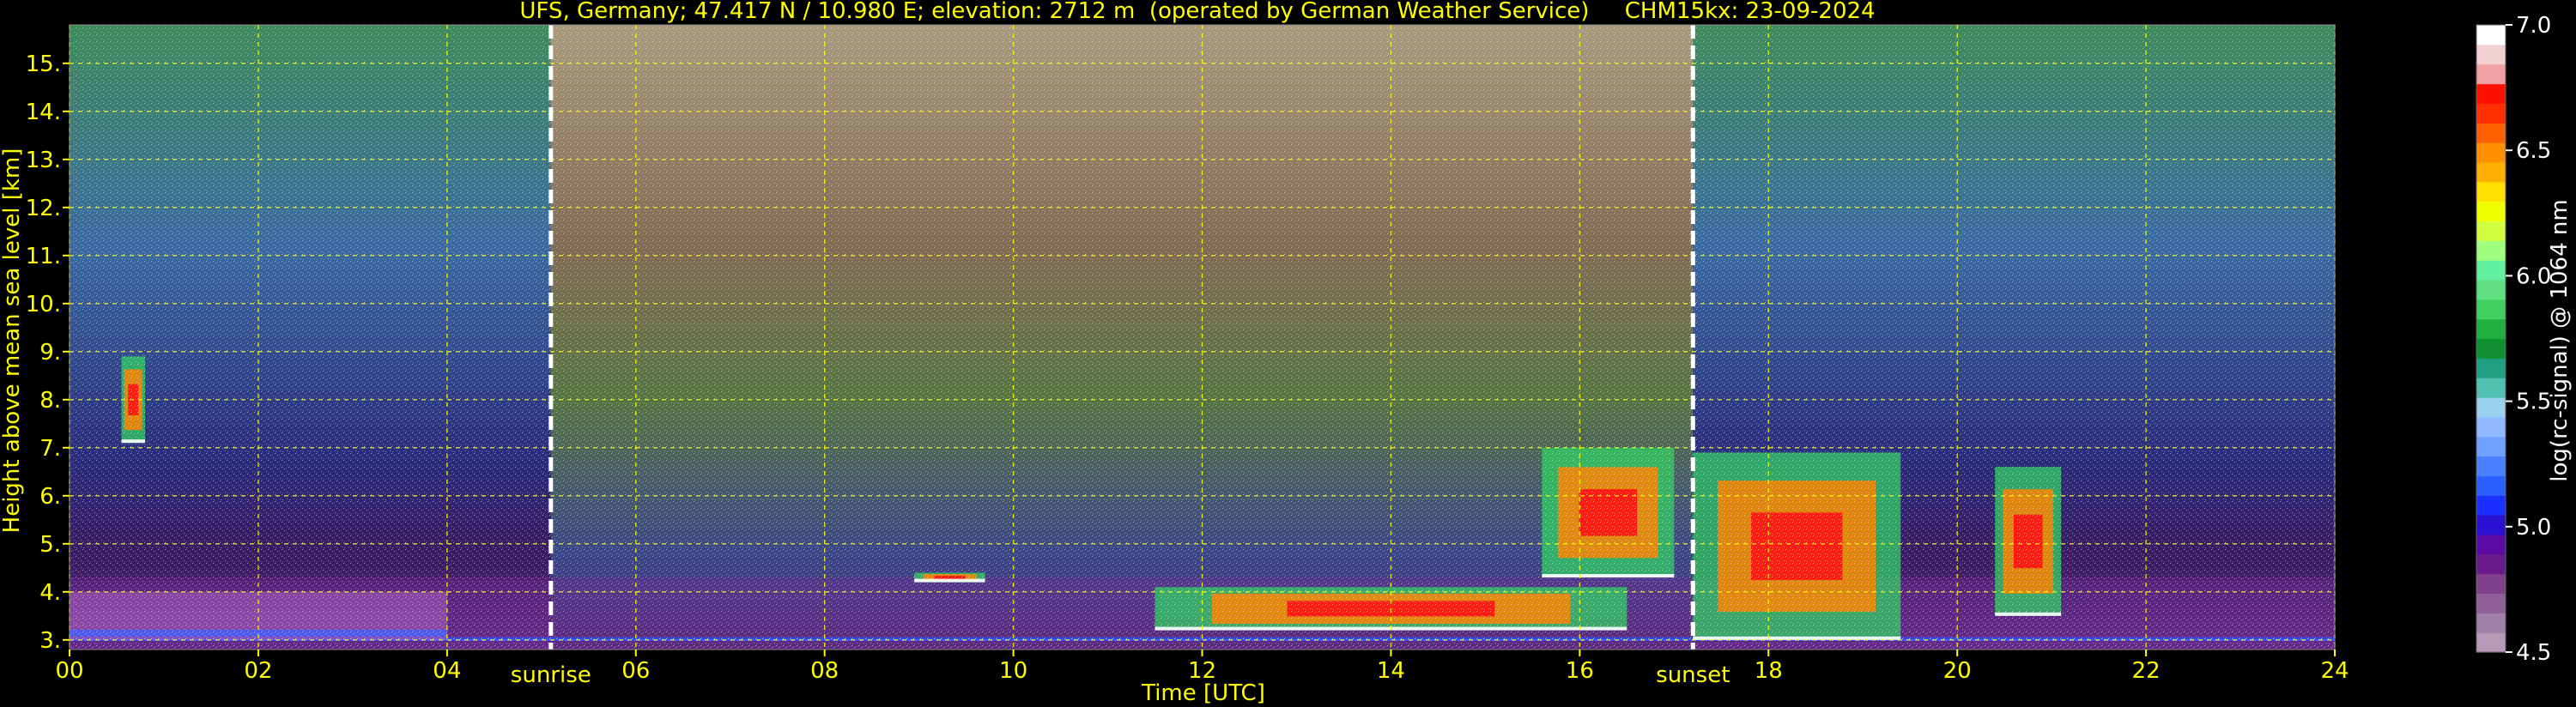 The image size is (2576, 707). Describe the element at coordinates (1391, 671) in the screenshot. I see `x-tick-label: 14` at that location.